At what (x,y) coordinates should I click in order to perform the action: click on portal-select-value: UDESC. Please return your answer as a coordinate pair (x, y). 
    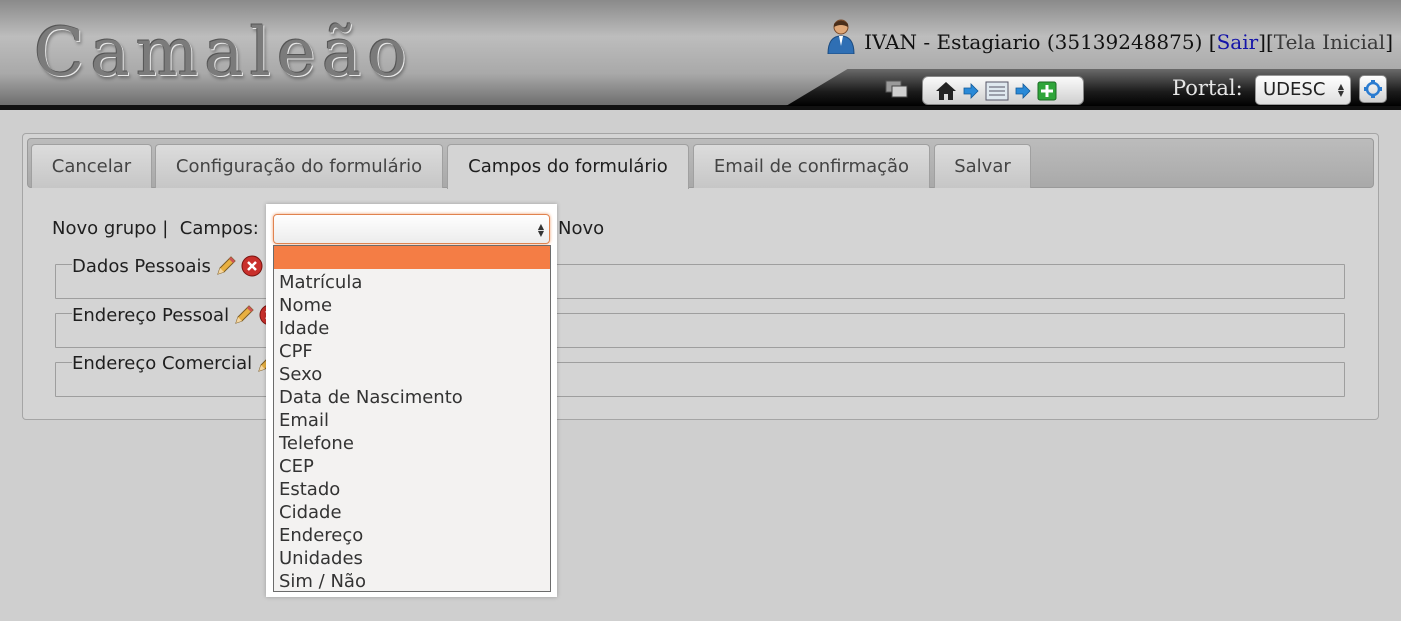
    Looking at the image, I should click on (1294, 89).